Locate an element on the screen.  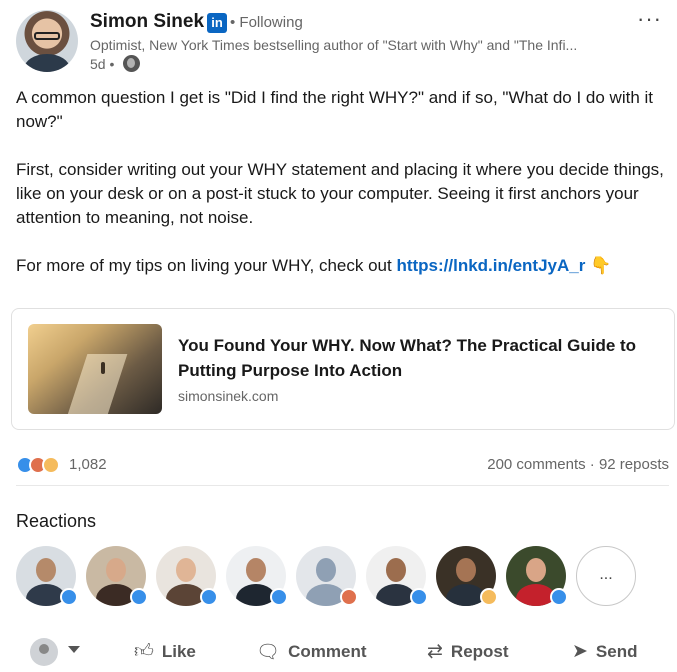
author-avatar is located at coordinates (47, 41).